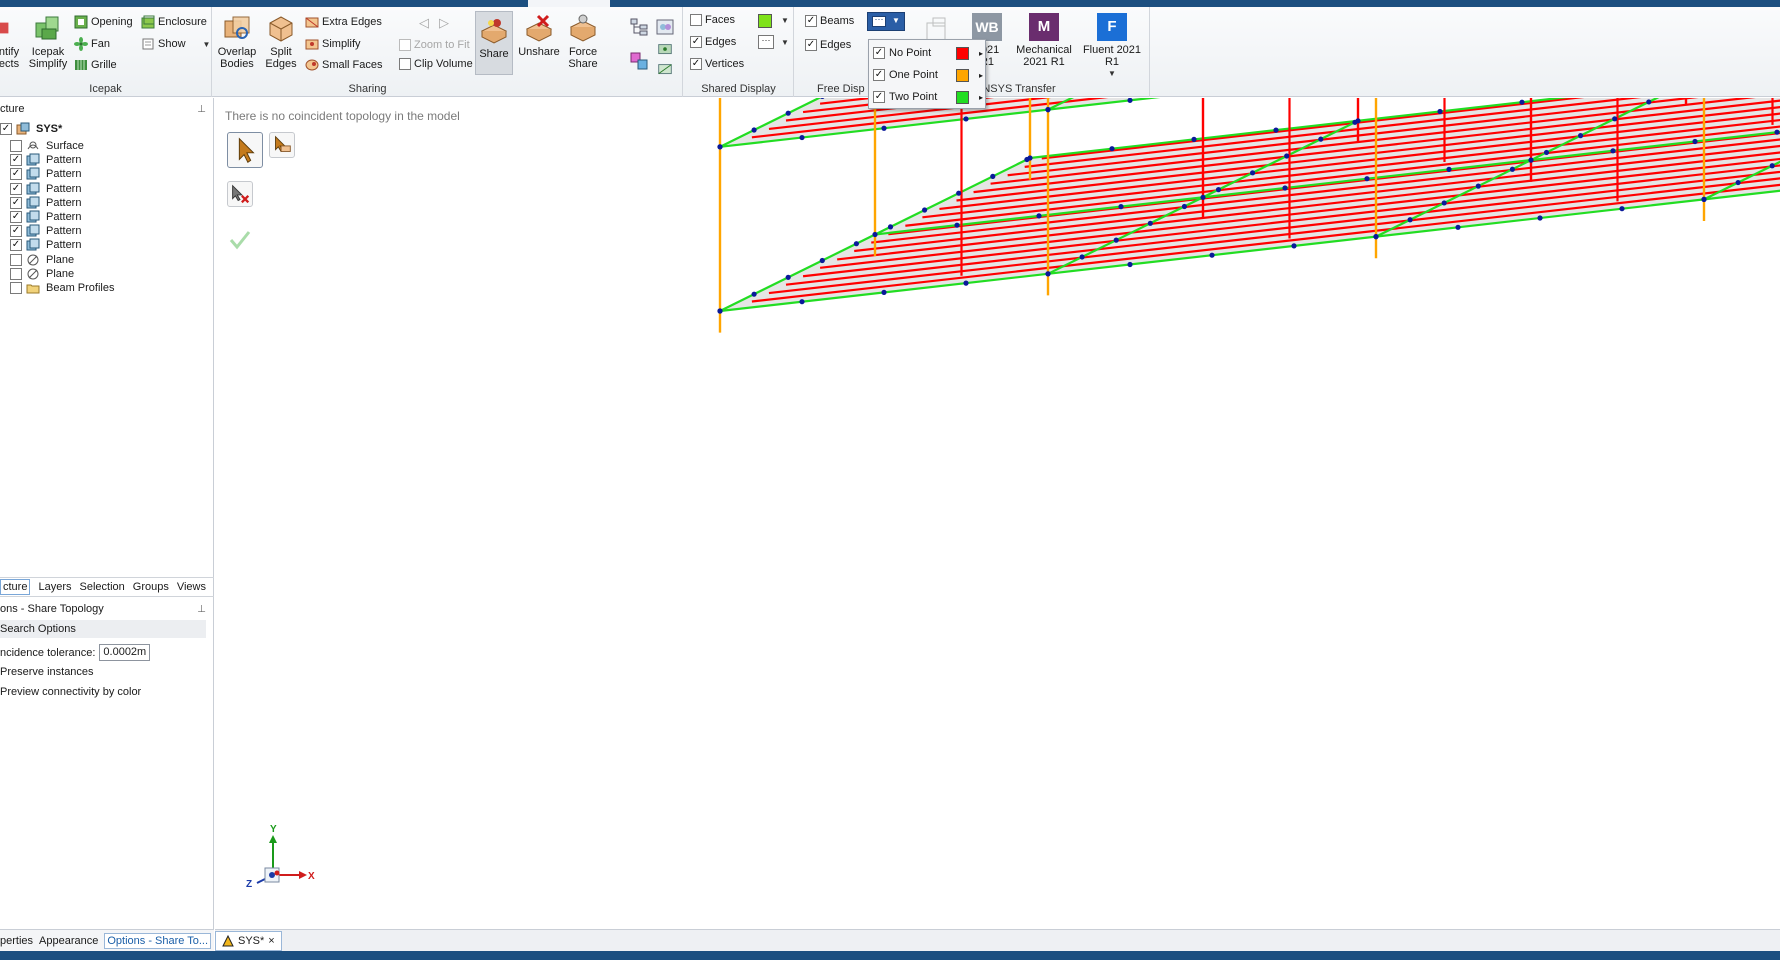 The image size is (1780, 960). I want to click on tab-appearance: Appearance, so click(68, 941).